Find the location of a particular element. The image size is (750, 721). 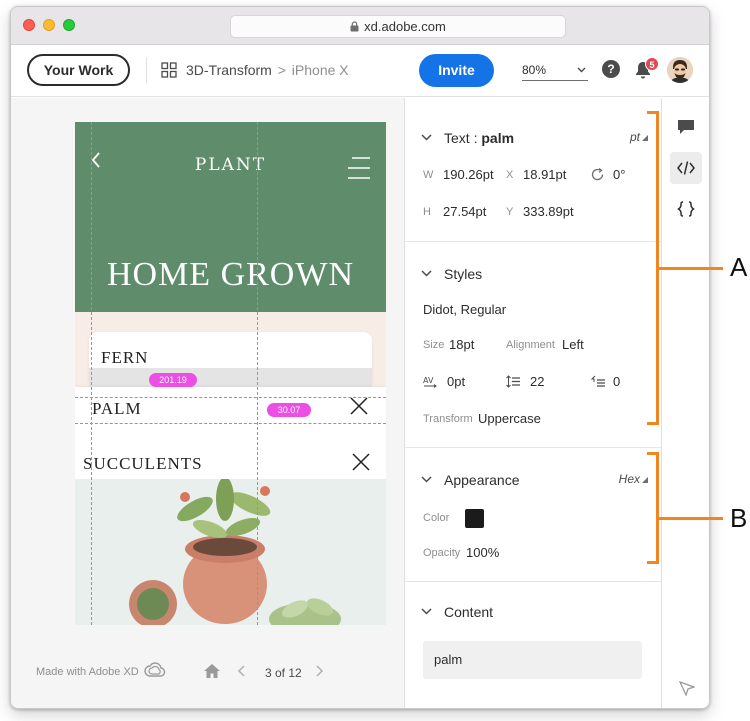

text-section-title-prefix: Text : is located at coordinates (463, 138).